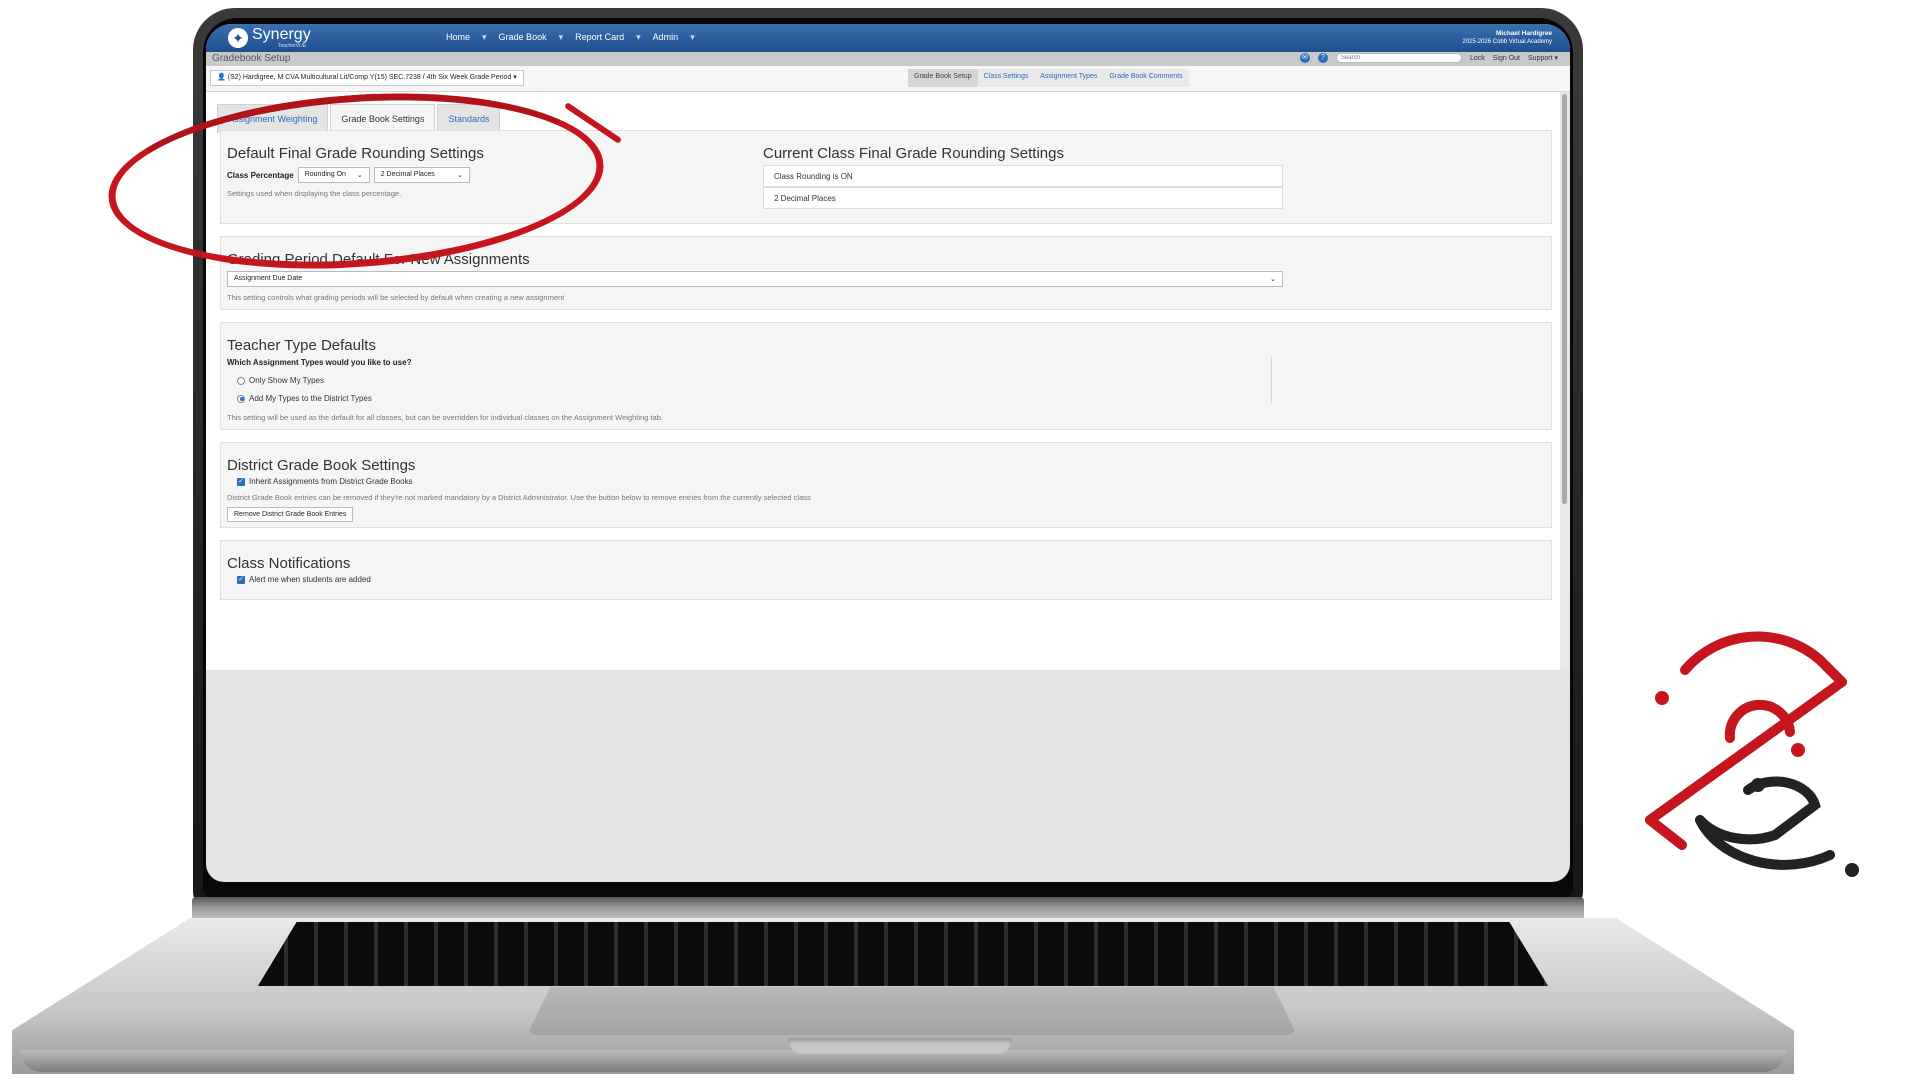 The width and height of the screenshot is (1920, 1080). Describe the element at coordinates (900, 1046) in the screenshot. I see `laptop-notch` at that location.